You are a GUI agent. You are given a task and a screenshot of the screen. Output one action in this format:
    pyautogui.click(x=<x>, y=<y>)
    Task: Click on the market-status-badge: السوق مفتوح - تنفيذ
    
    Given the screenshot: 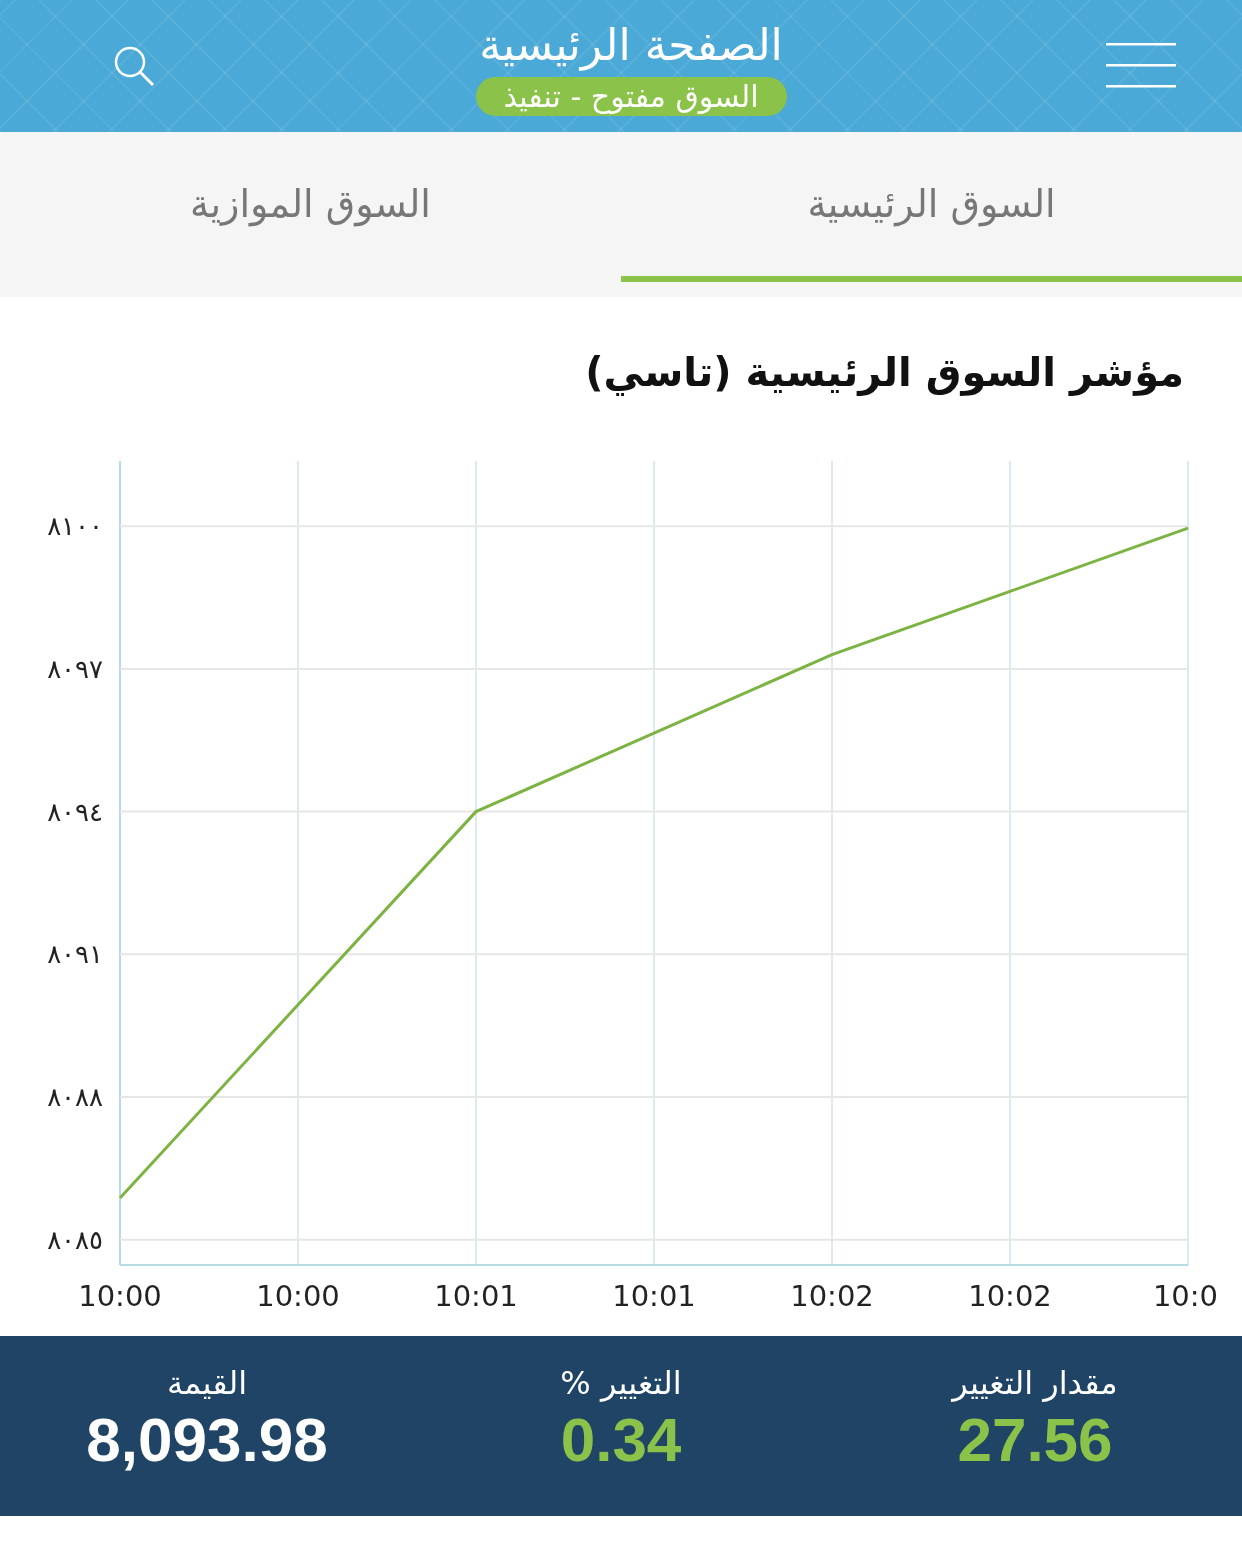 What is the action you would take?
    pyautogui.click(x=631, y=96)
    